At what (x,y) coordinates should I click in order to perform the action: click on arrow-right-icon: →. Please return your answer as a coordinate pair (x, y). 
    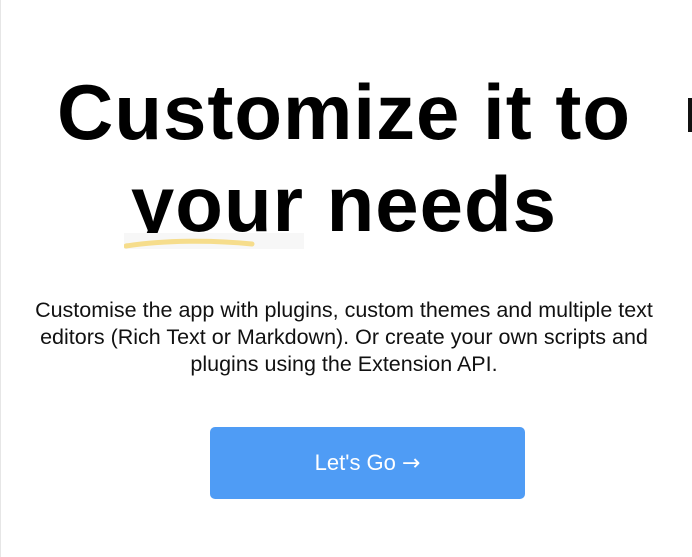
    Looking at the image, I should click on (411, 463).